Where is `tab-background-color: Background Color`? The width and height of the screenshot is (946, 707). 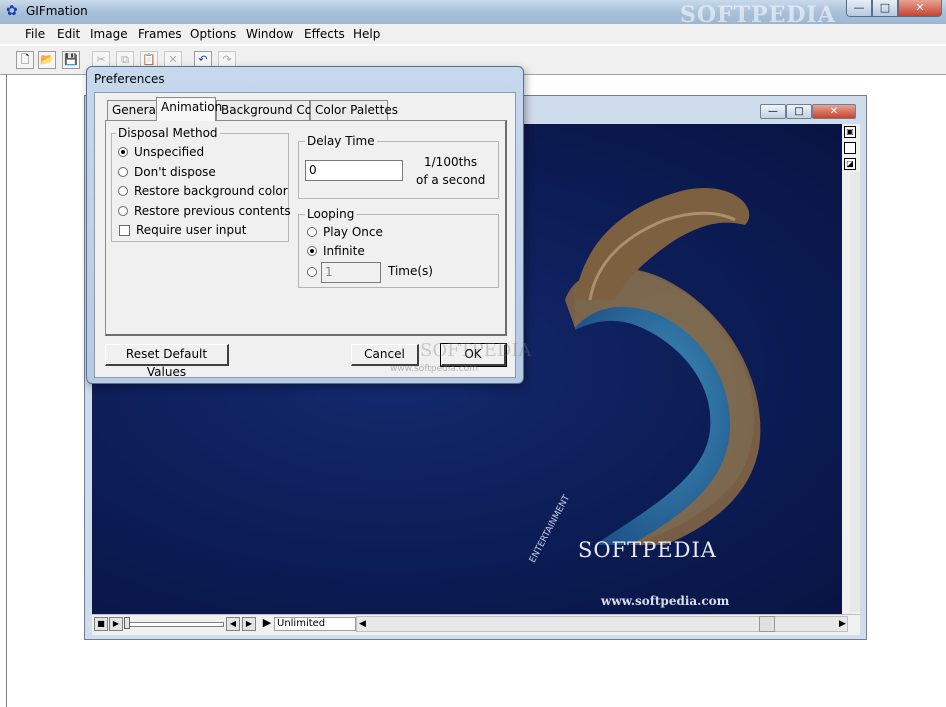
tab-background-color: Background Color is located at coordinates (272, 110).